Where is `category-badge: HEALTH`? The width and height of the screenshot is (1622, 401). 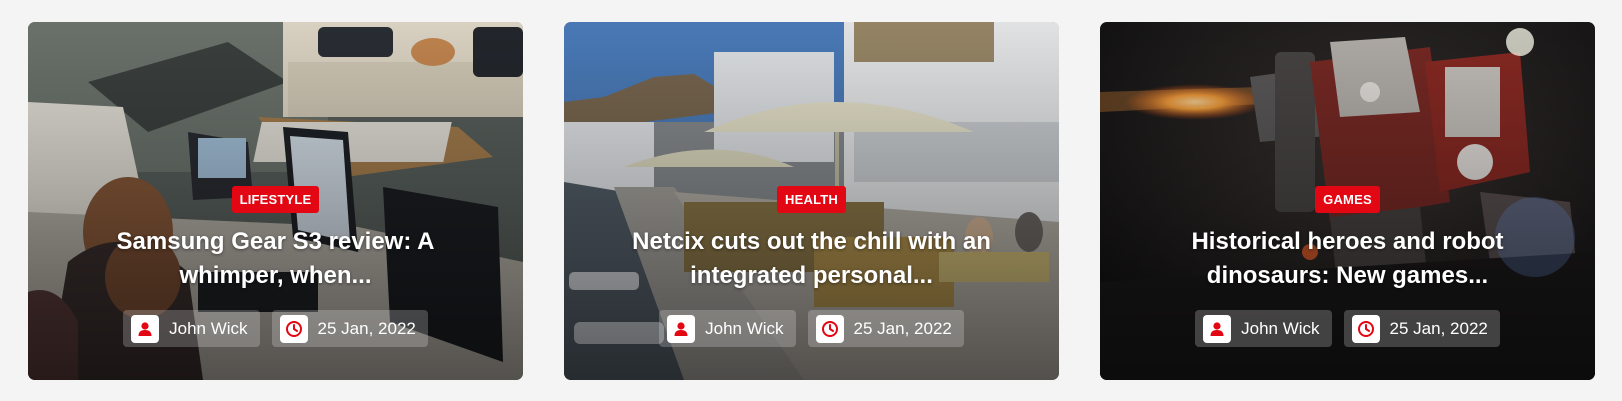 category-badge: HEALTH is located at coordinates (811, 199).